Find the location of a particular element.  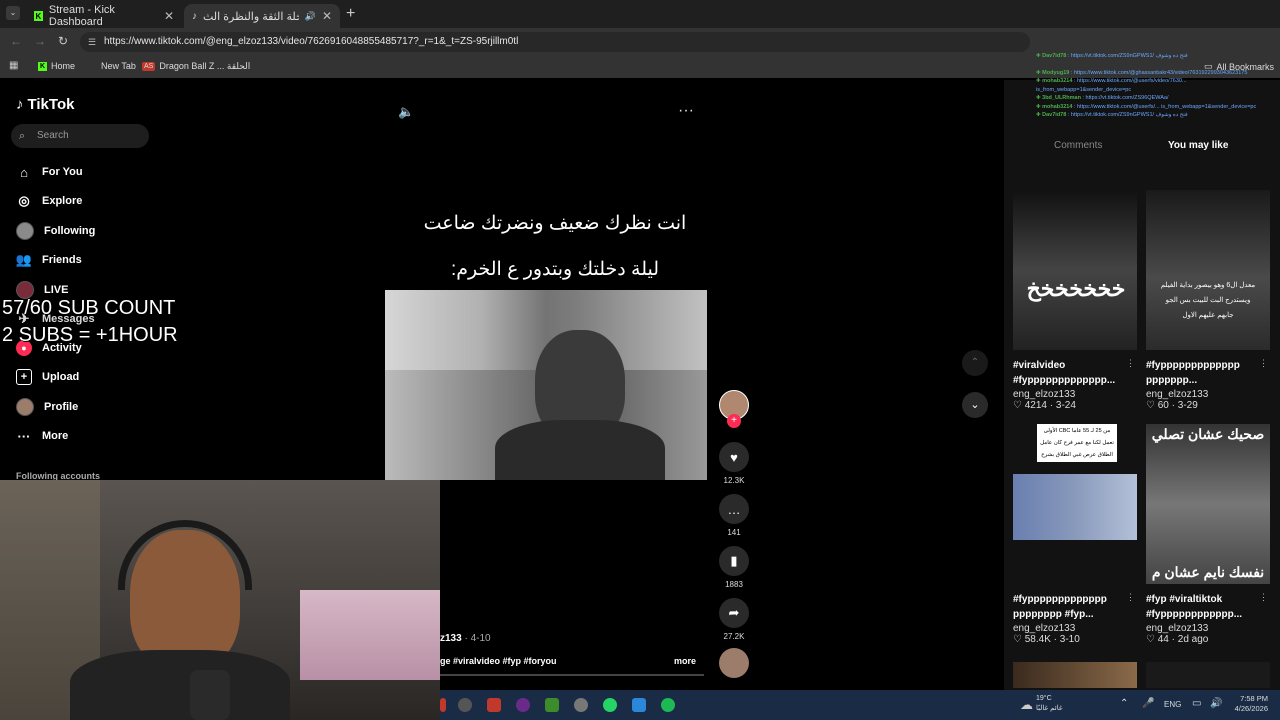

clock: 7:58 PM 4/26/2026 is located at coordinates (1246, 704).